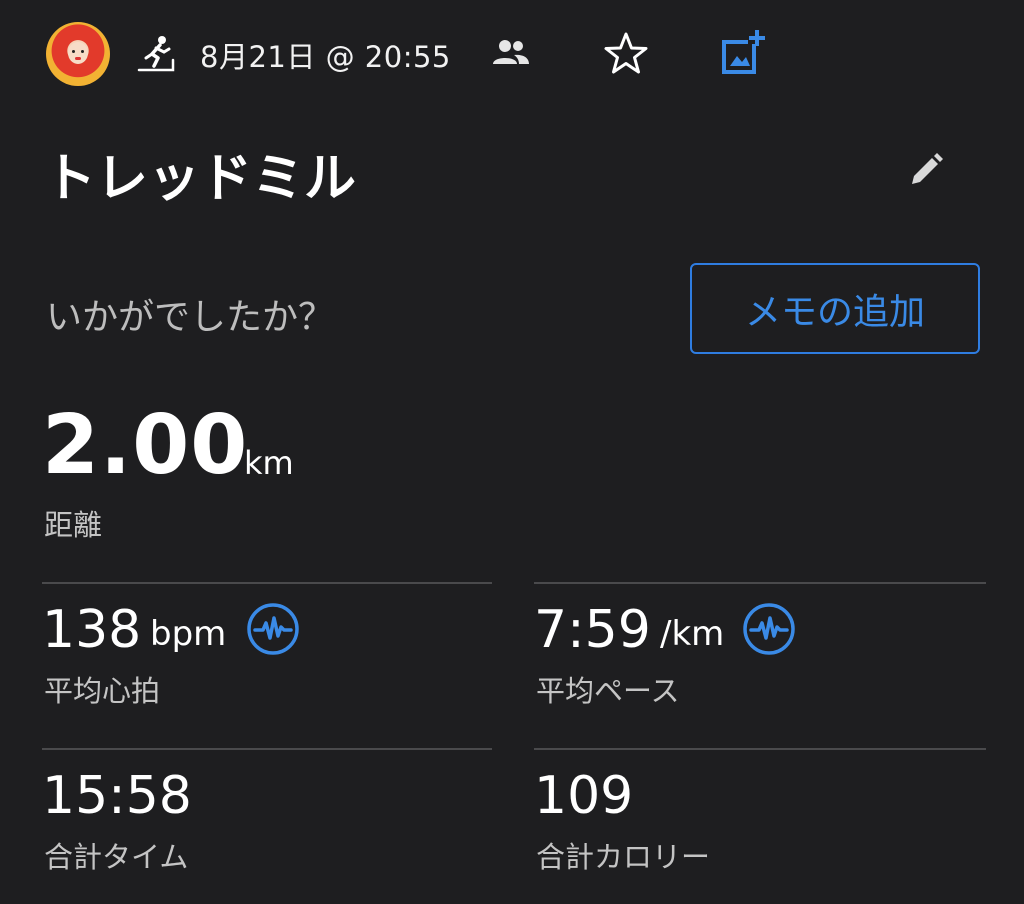 This screenshot has width=1024, height=904. Describe the element at coordinates (623, 857) in the screenshot. I see `total-calories-label: 合計カロリー` at that location.